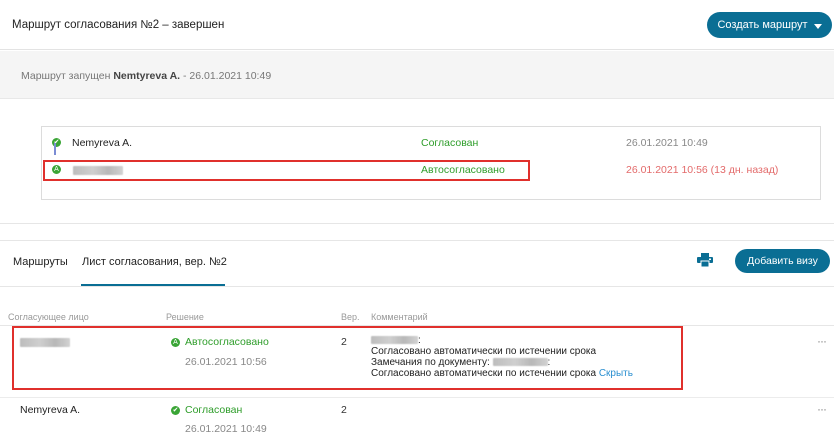 The width and height of the screenshot is (834, 443). I want to click on create-route-button: Создать маршрут, so click(769, 25).